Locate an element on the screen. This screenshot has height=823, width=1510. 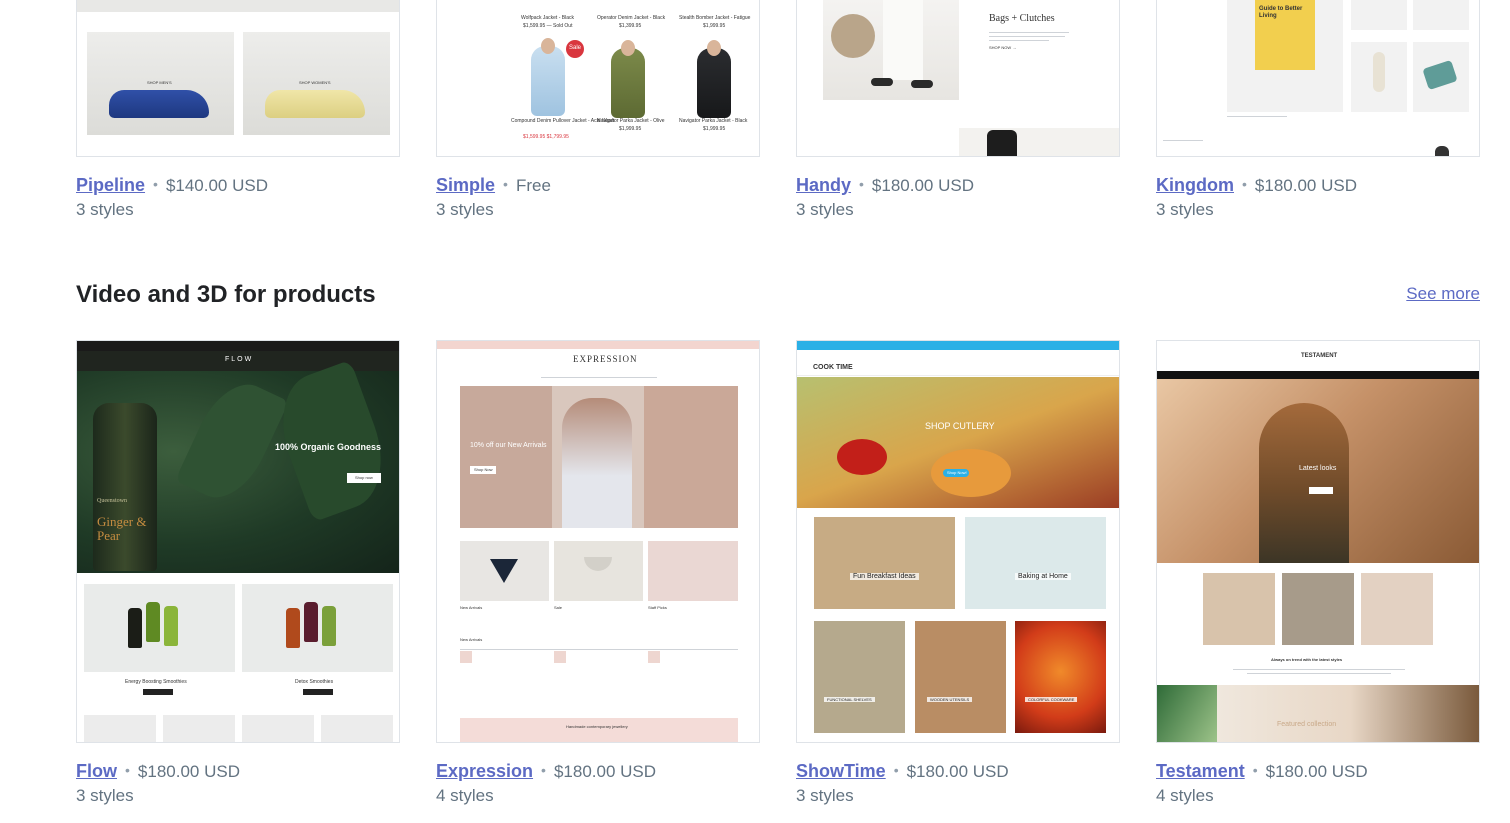
hero-panel-left is located at coordinates (506, 457).